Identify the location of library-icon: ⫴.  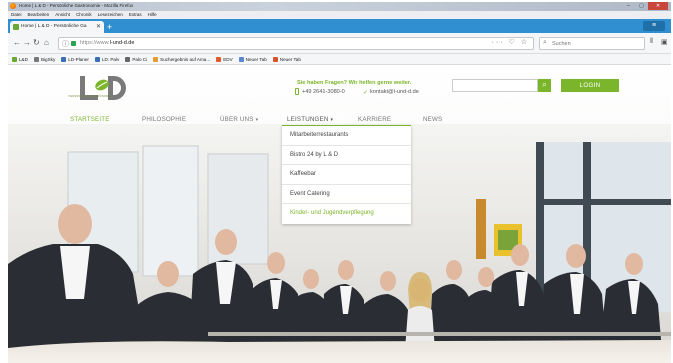
(651, 42).